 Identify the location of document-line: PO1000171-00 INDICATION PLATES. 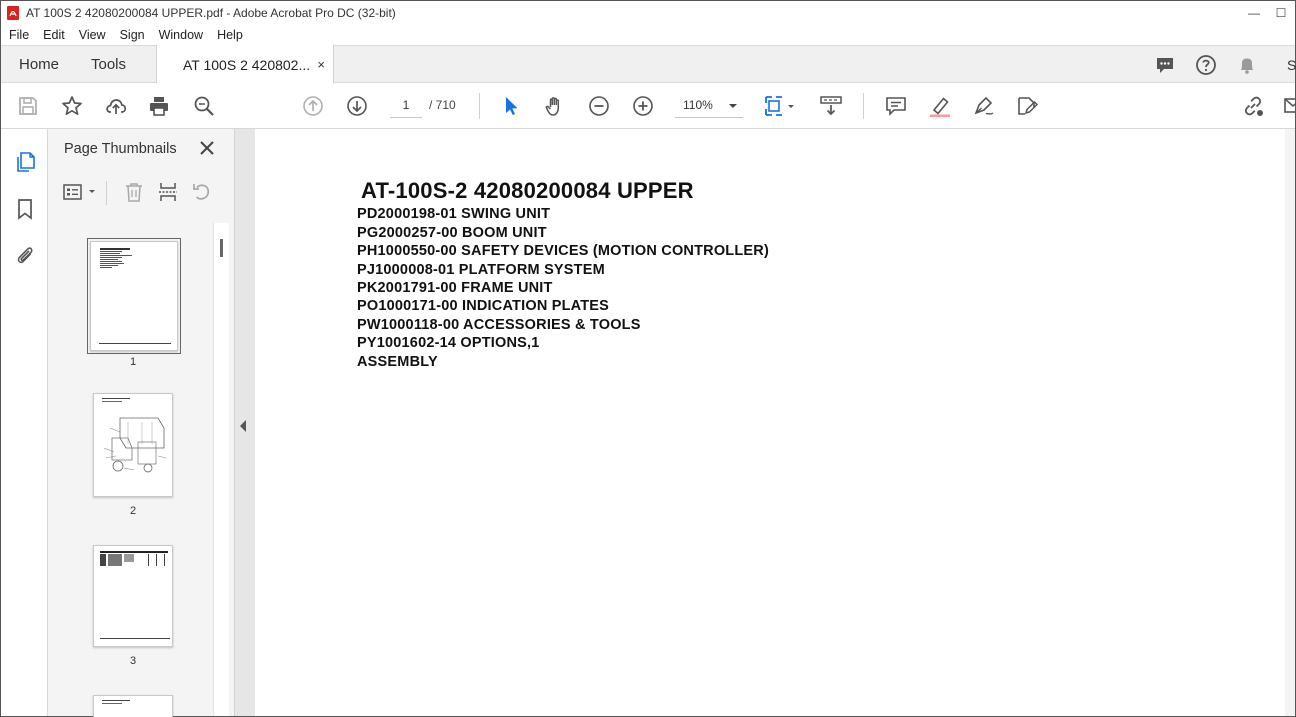
(483, 306).